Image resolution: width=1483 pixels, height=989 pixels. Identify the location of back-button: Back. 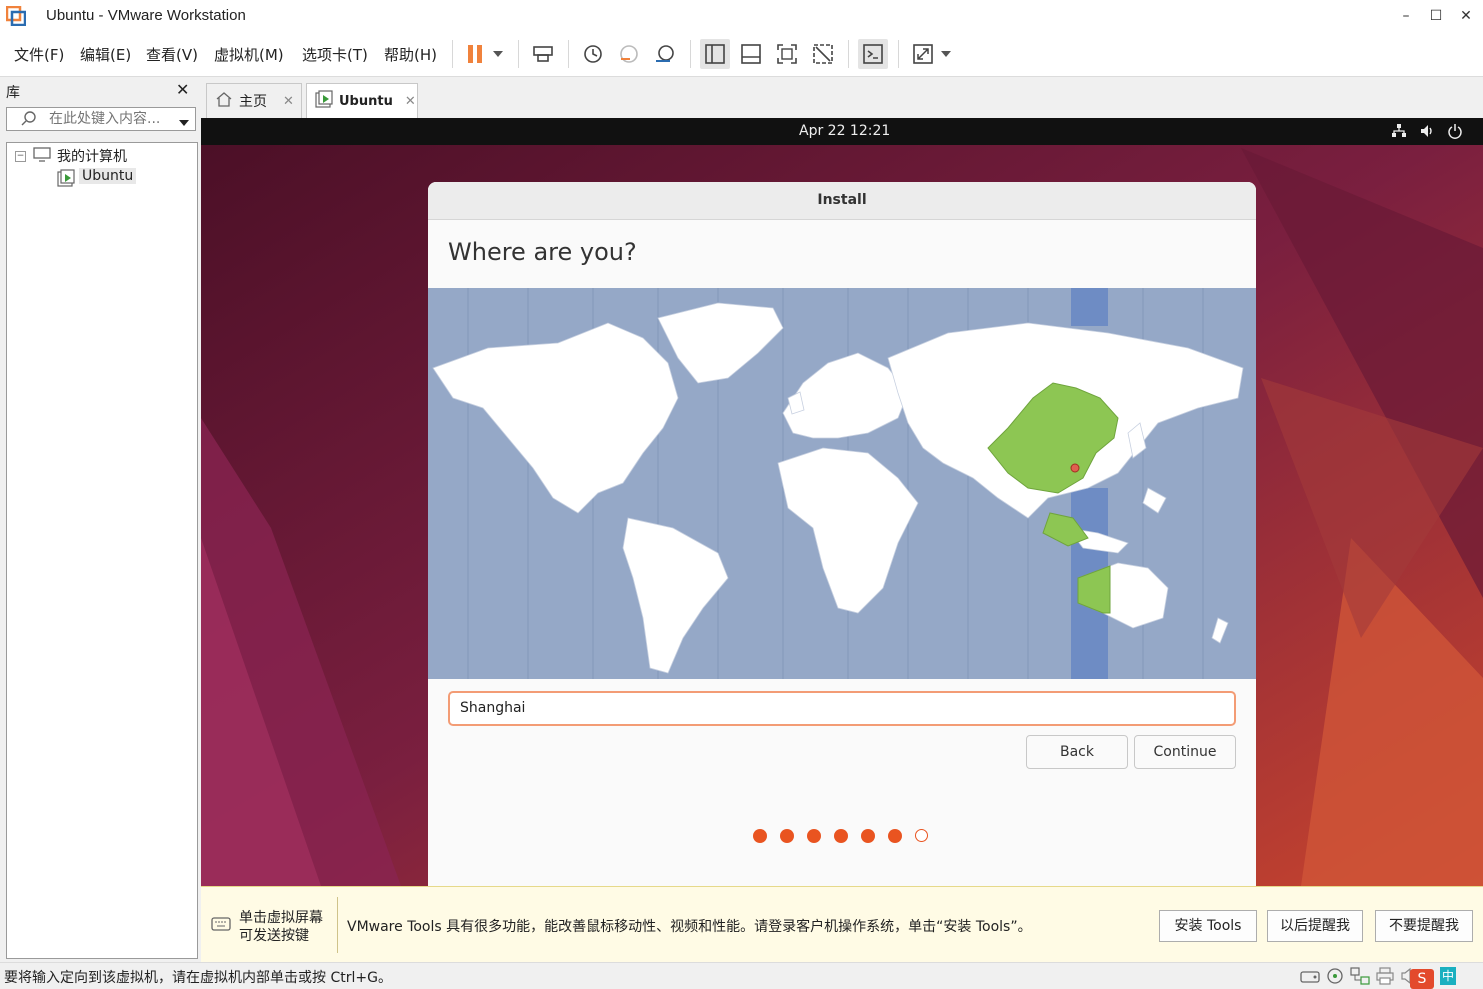
(1077, 752).